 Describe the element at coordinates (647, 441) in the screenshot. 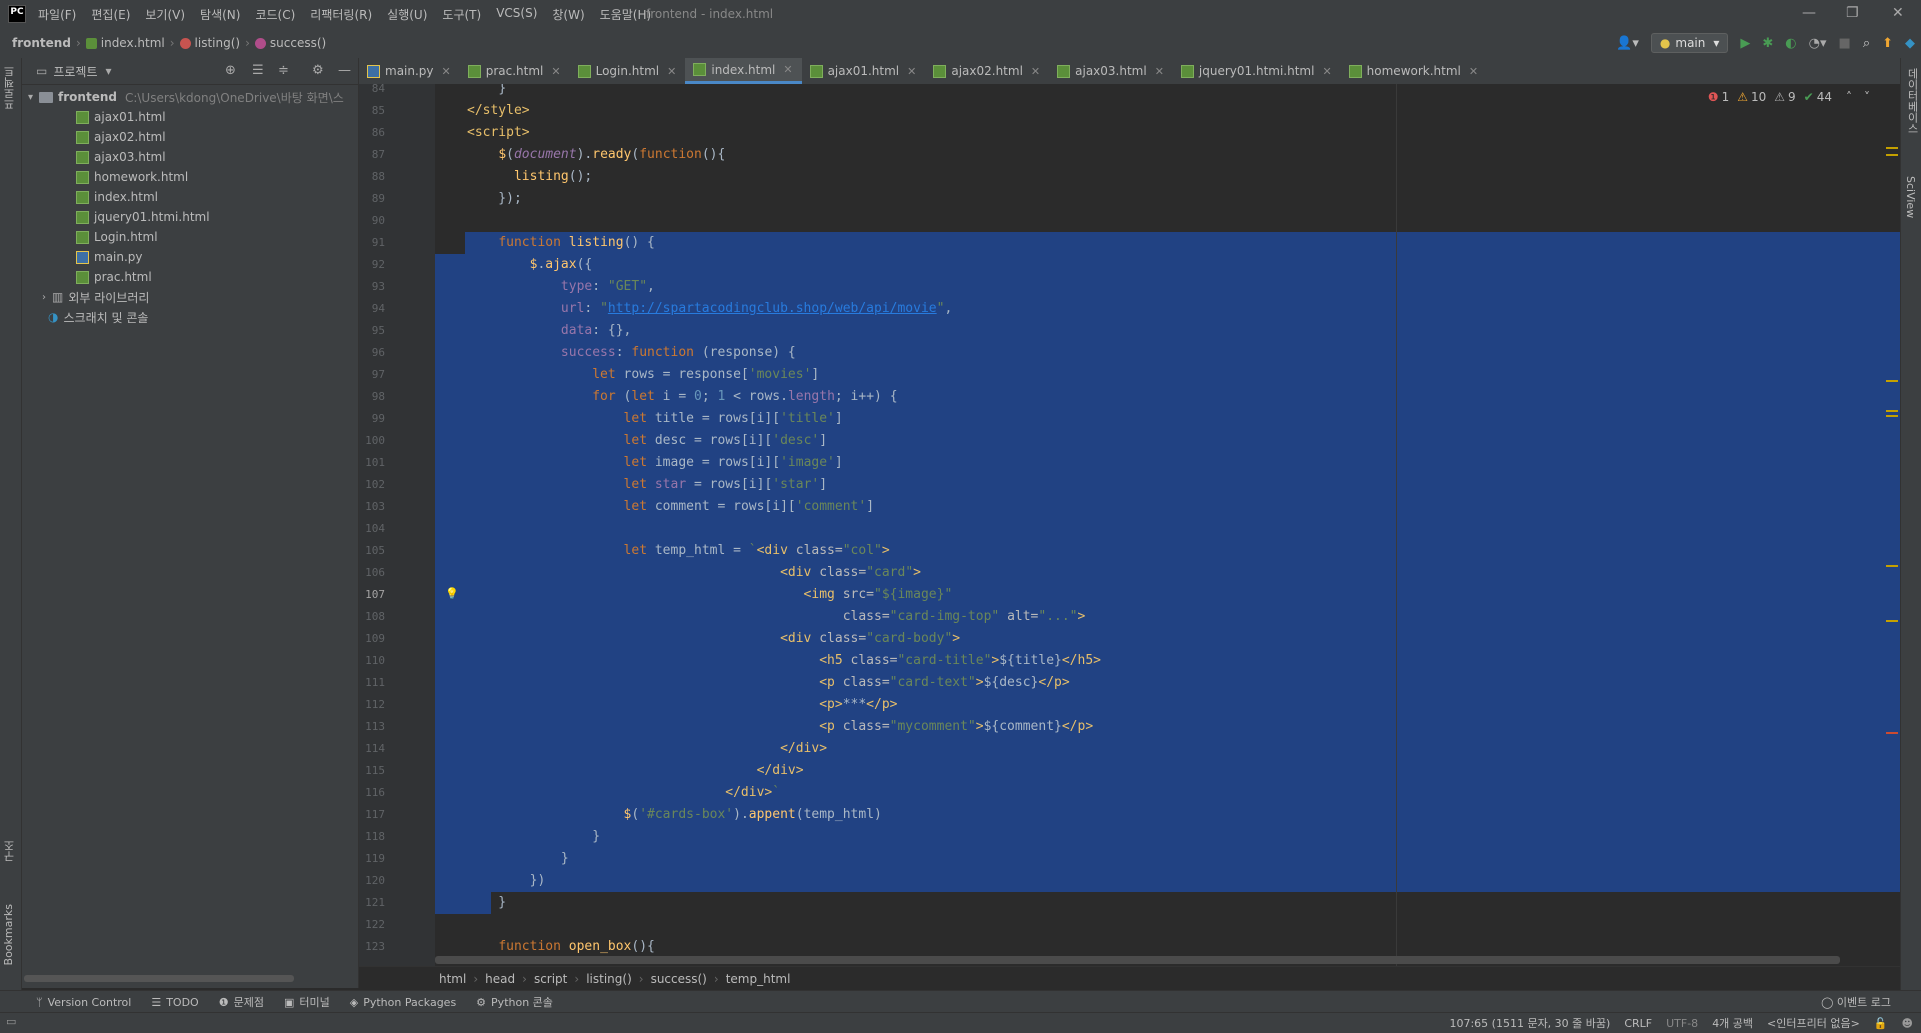

I see `code-line: let desc = rows[i]['desc']` at that location.